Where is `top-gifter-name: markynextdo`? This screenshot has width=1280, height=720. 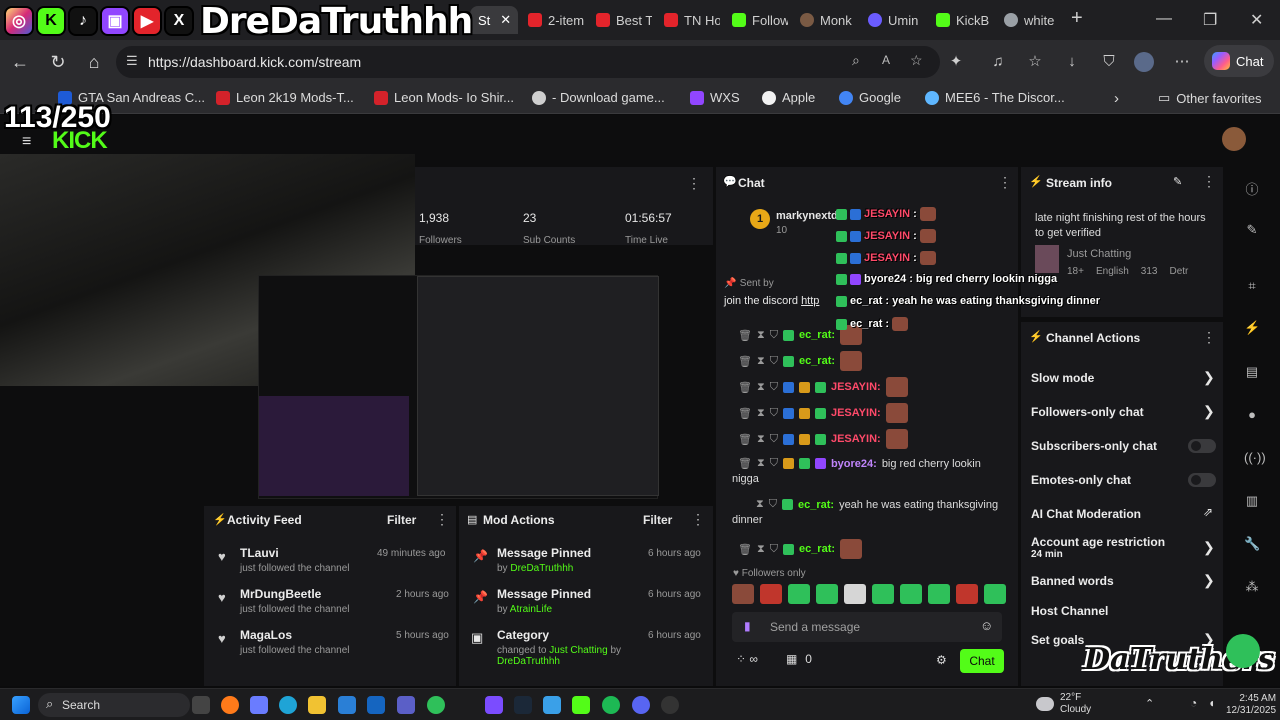 top-gifter-name: markynextdo is located at coordinates (810, 216).